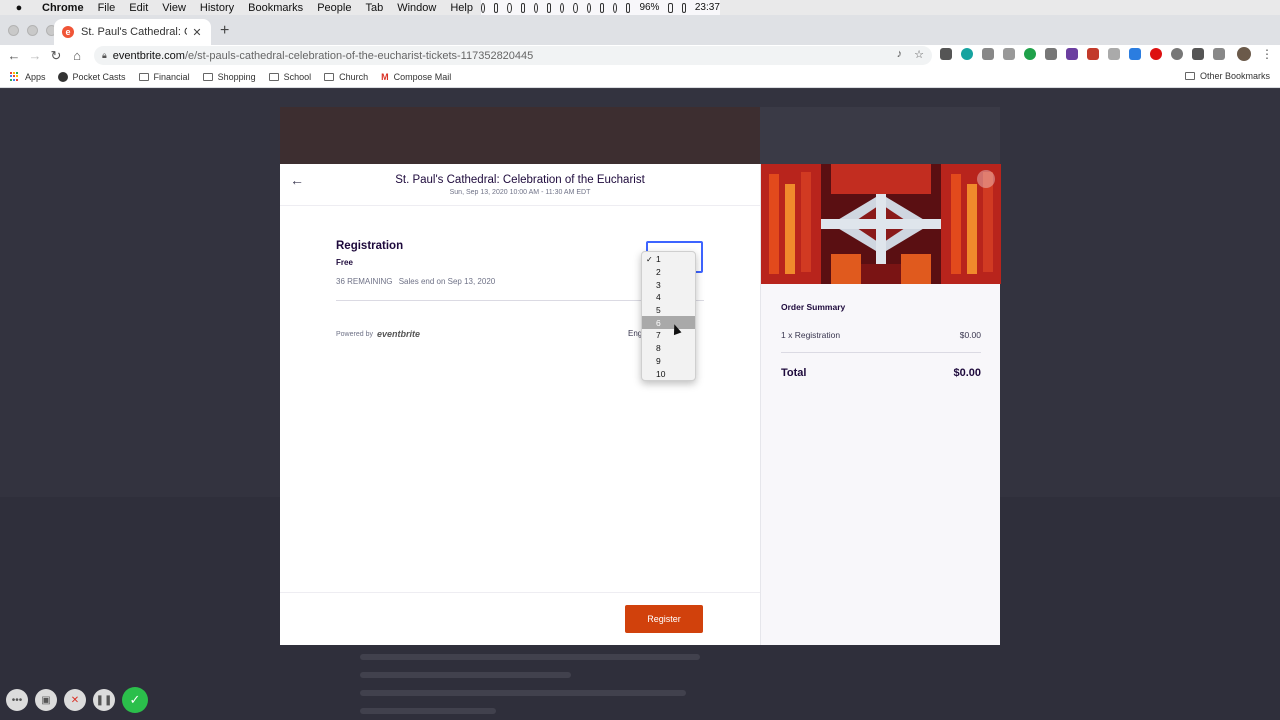 This screenshot has width=1280, height=720. I want to click on wifi-icon, so click(615, 7).